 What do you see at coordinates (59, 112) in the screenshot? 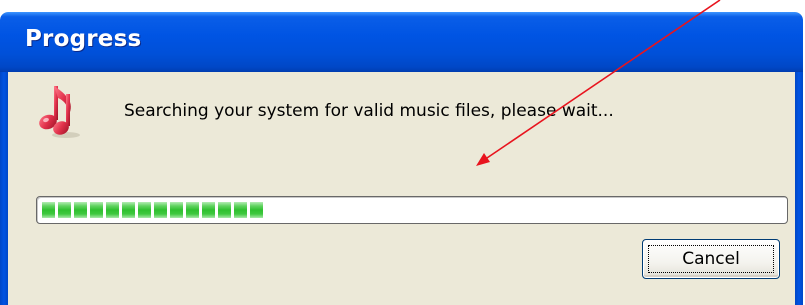
I see `music-note-icon` at bounding box center [59, 112].